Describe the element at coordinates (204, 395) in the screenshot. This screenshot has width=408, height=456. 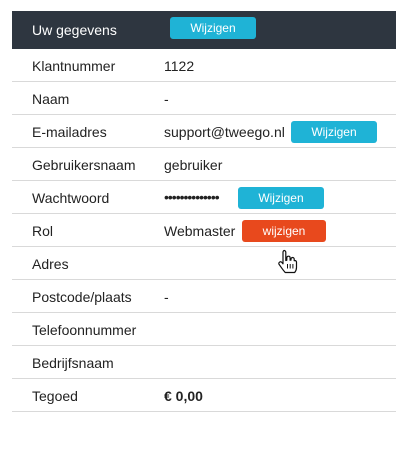
I see `row-credit: Tegoed € 0,00` at that location.